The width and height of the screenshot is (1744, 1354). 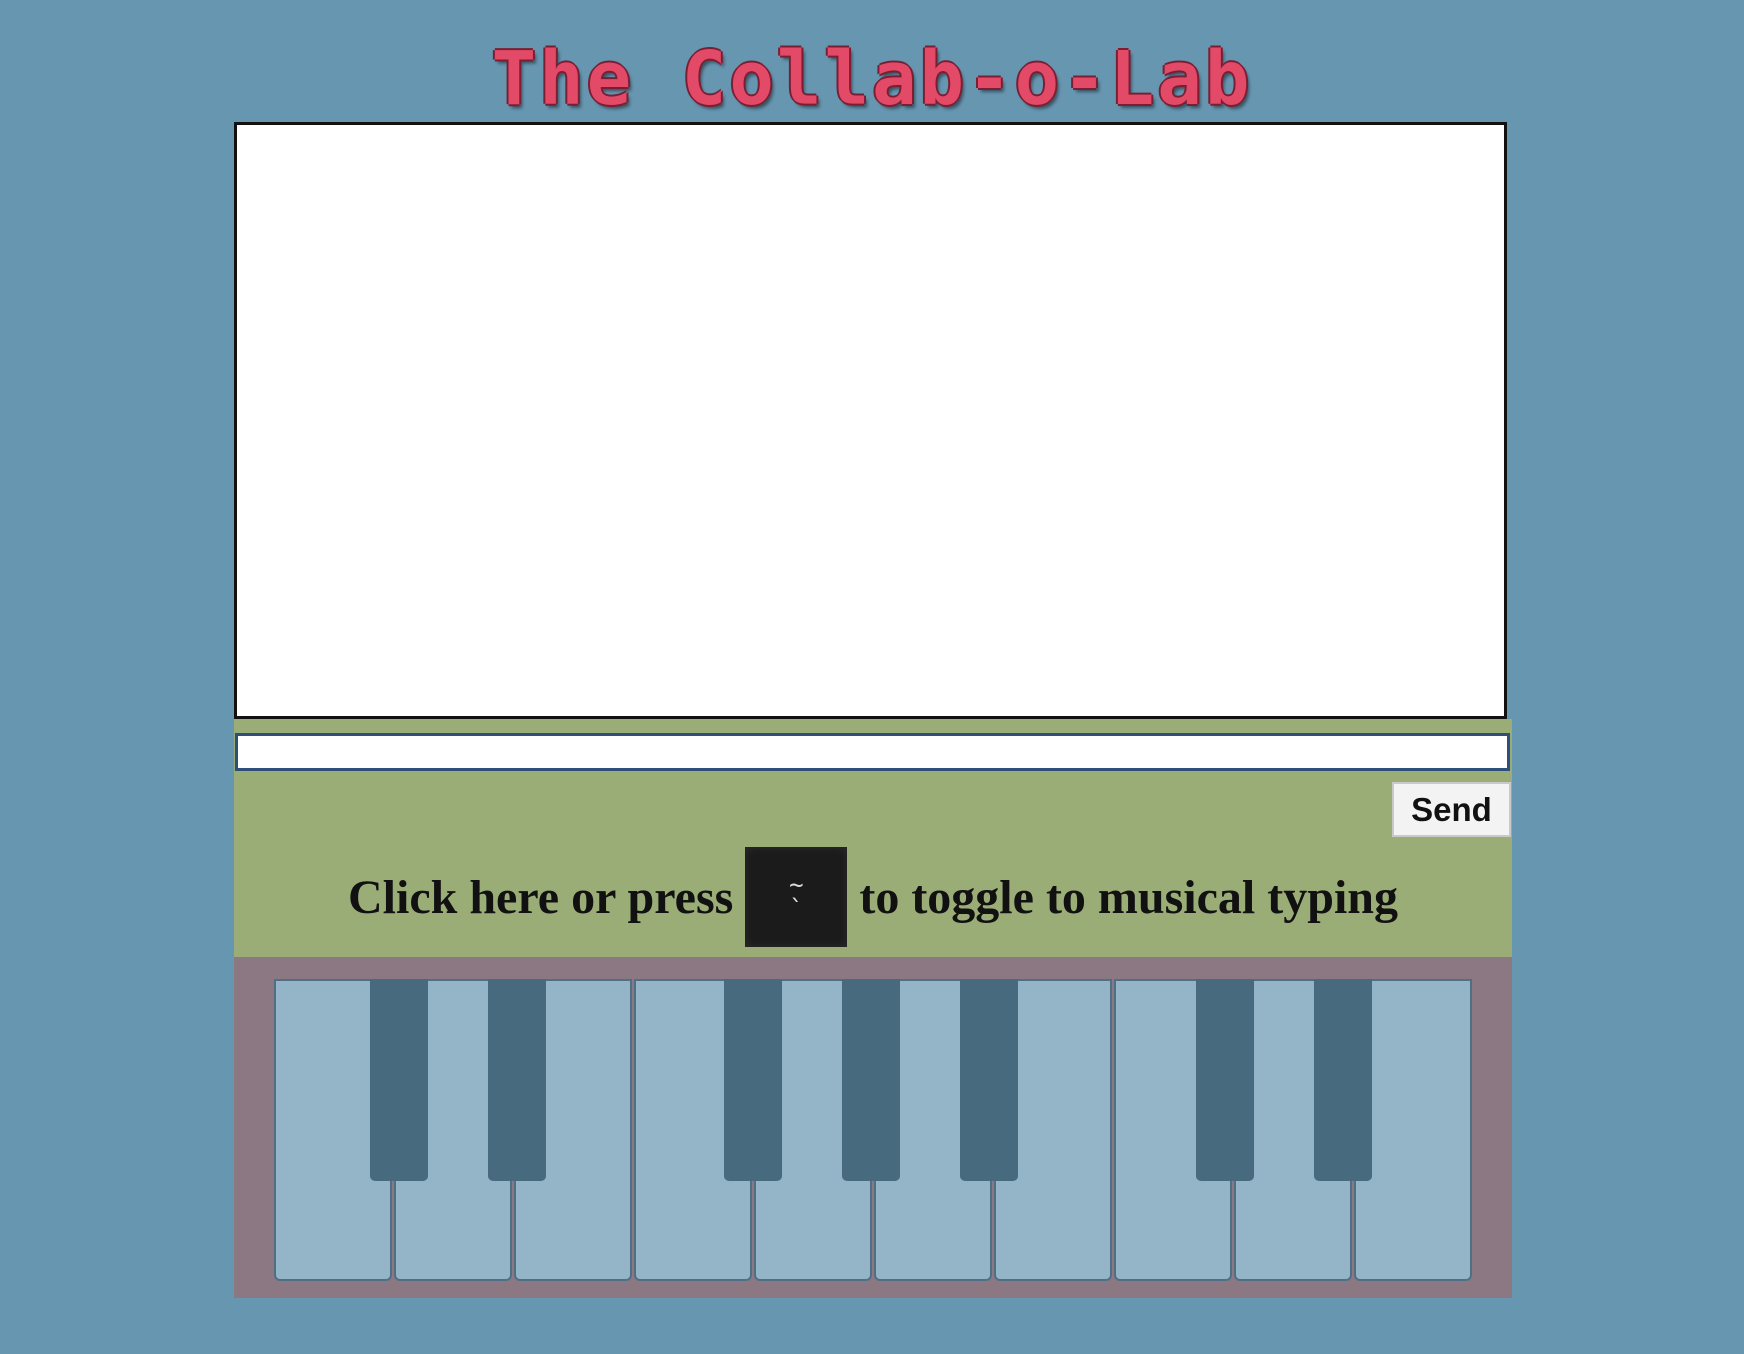 I want to click on backtick-key-icon: ~ `, so click(x=796, y=897).